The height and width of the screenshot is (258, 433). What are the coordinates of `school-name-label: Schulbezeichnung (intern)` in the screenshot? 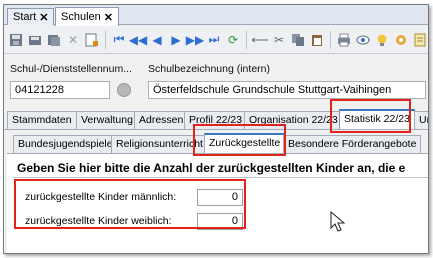 It's located at (209, 69).